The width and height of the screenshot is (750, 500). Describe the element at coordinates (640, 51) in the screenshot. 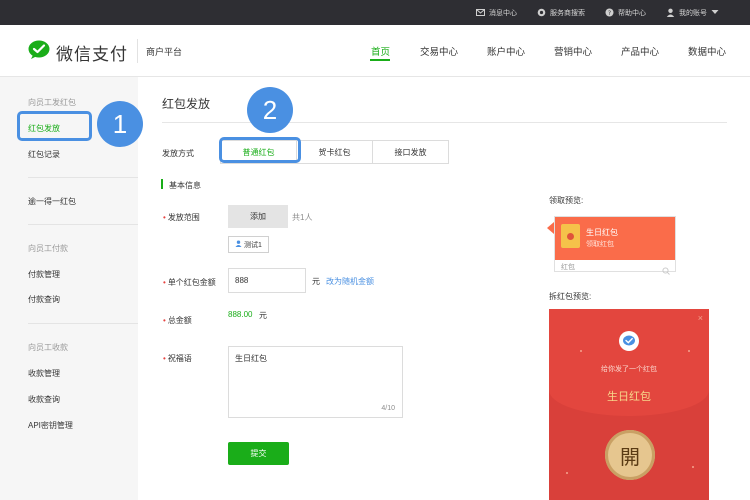

I see `nav-product: 产品中心` at that location.